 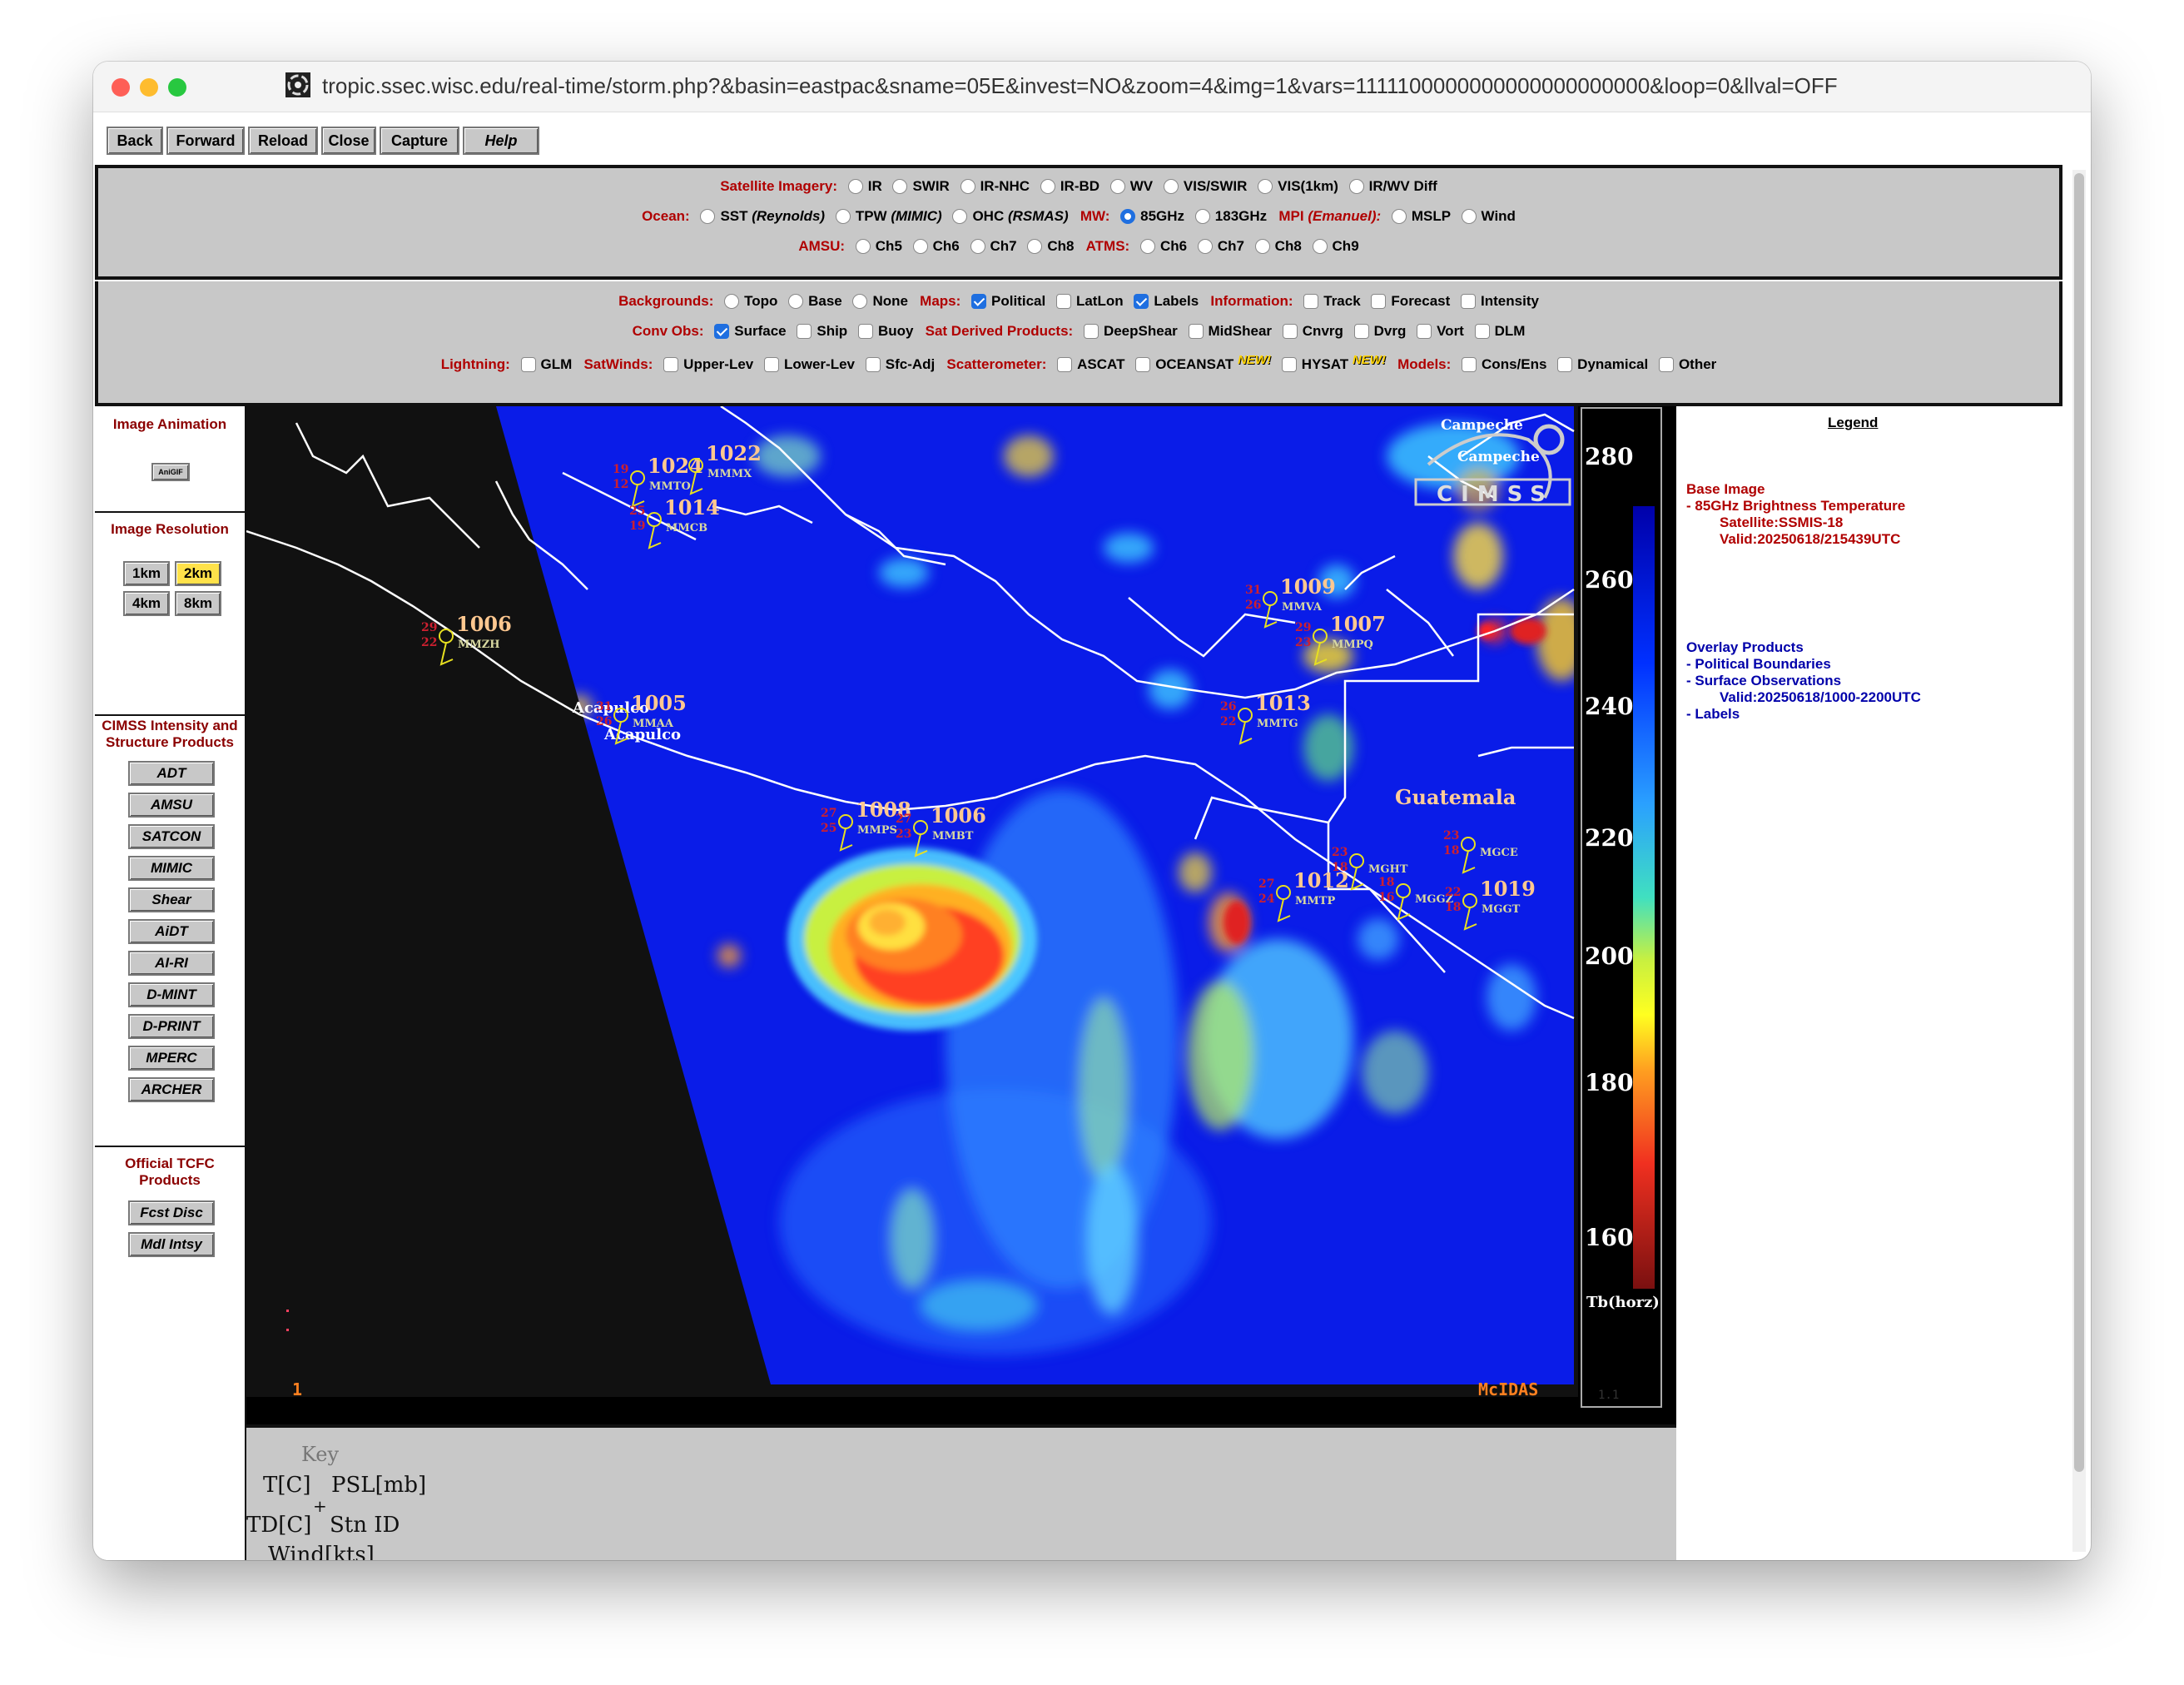 I want to click on atms-ch6-radio, so click(x=1147, y=247).